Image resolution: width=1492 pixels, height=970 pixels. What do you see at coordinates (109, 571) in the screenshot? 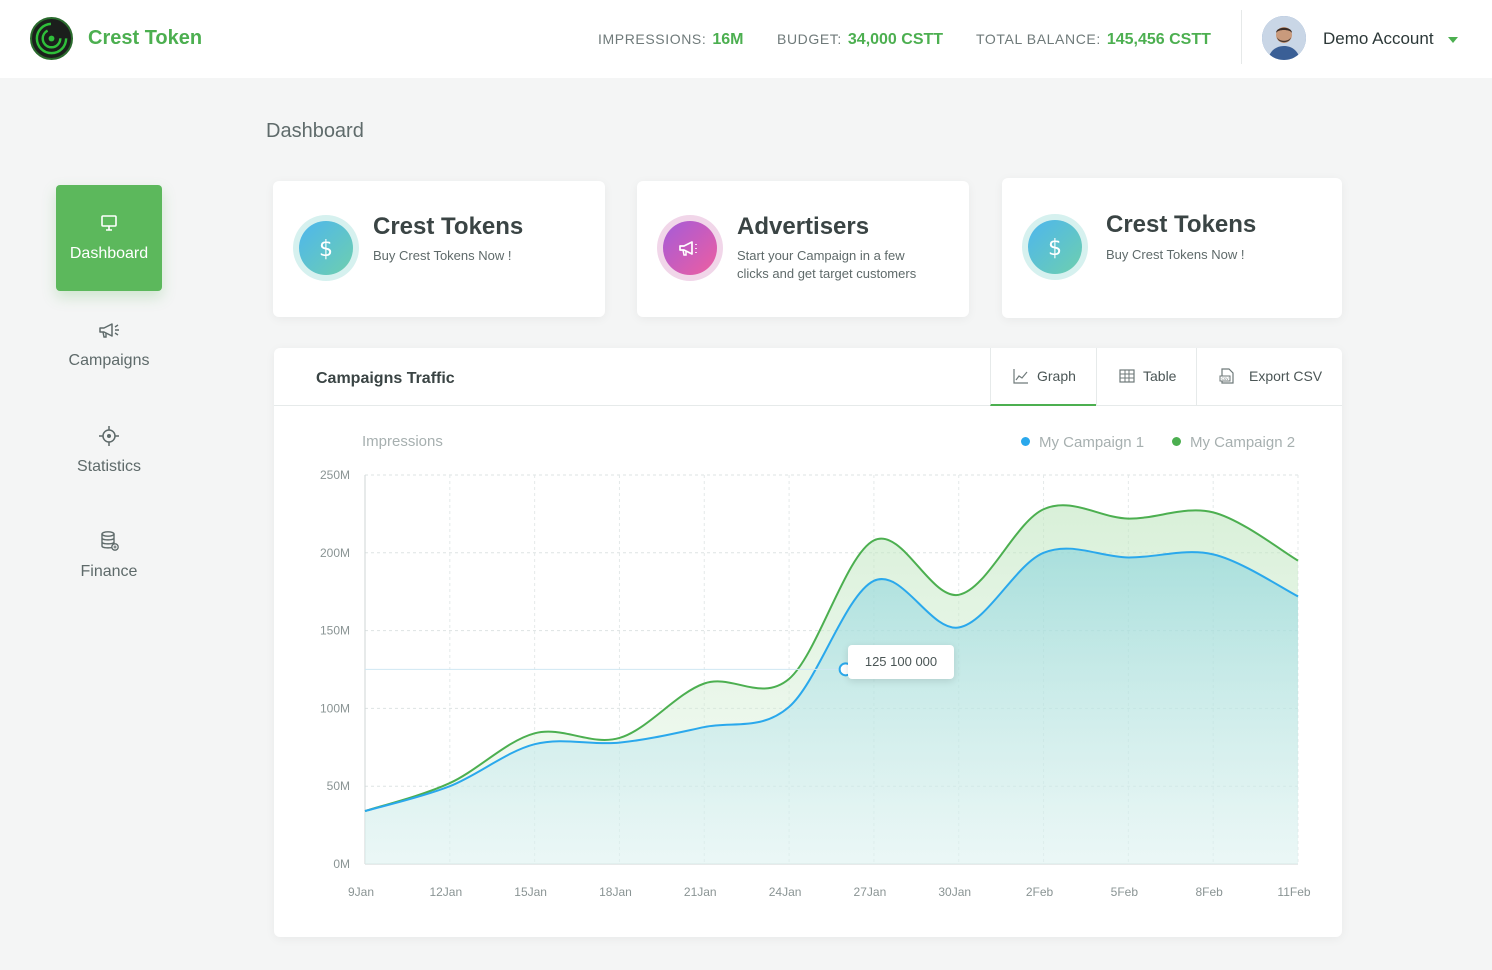
I see `sidebar-item-label: Finance` at bounding box center [109, 571].